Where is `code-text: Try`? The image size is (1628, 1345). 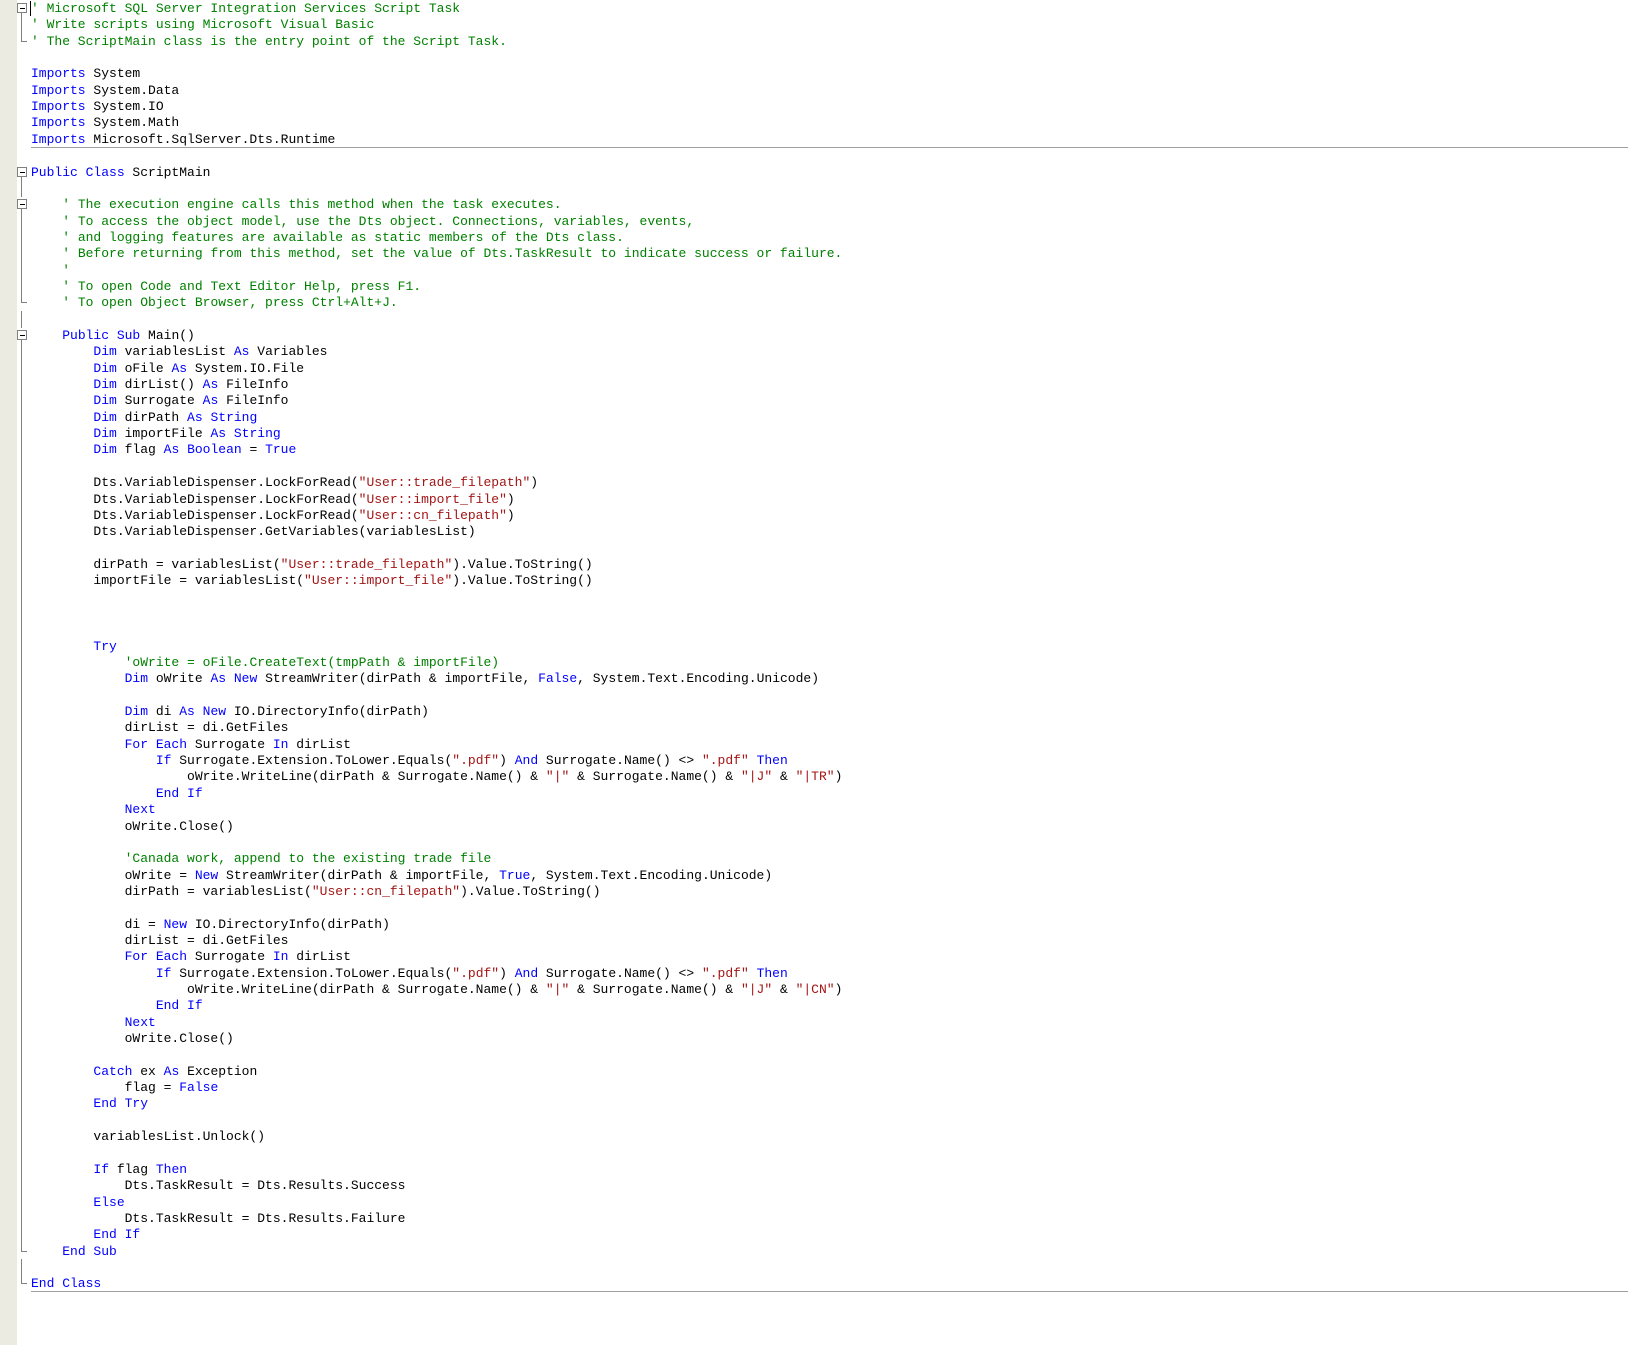 code-text: Try is located at coordinates (73, 646).